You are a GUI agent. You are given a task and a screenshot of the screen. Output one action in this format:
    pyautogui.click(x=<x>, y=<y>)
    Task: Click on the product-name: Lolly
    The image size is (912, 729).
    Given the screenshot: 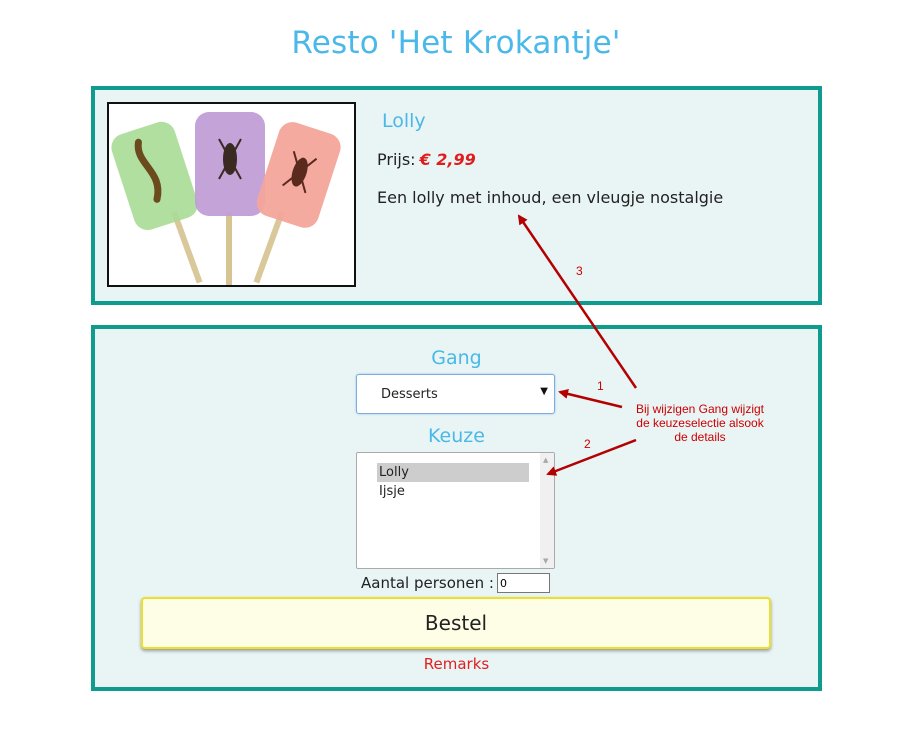 What is the action you would take?
    pyautogui.click(x=404, y=121)
    